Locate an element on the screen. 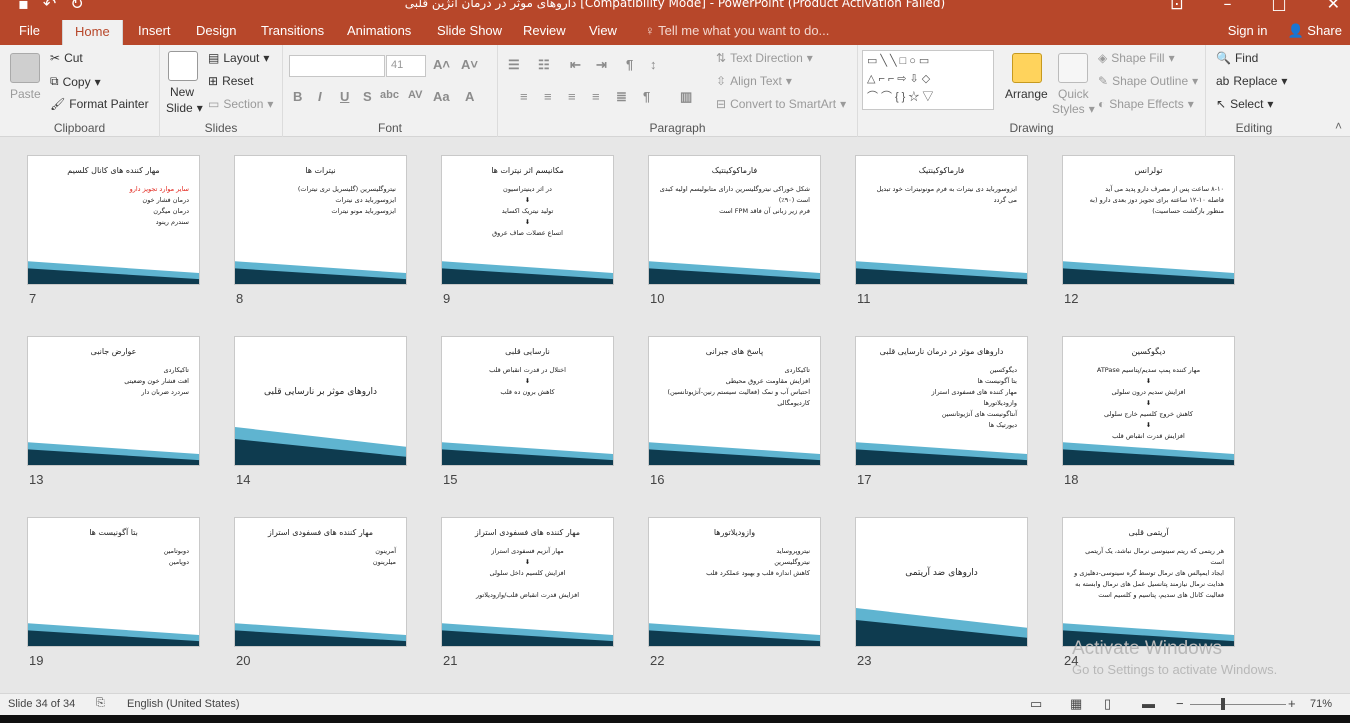 Image resolution: width=1350 pixels, height=723 pixels. new-slide-button: New is located at coordinates (182, 92).